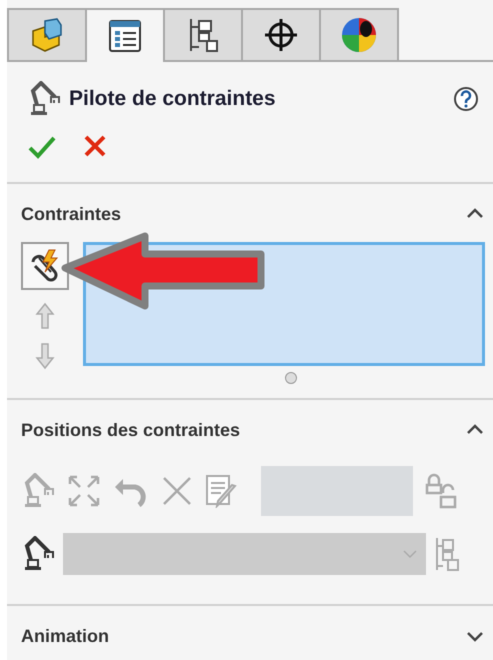  What do you see at coordinates (45, 316) in the screenshot?
I see `move-up-button` at bounding box center [45, 316].